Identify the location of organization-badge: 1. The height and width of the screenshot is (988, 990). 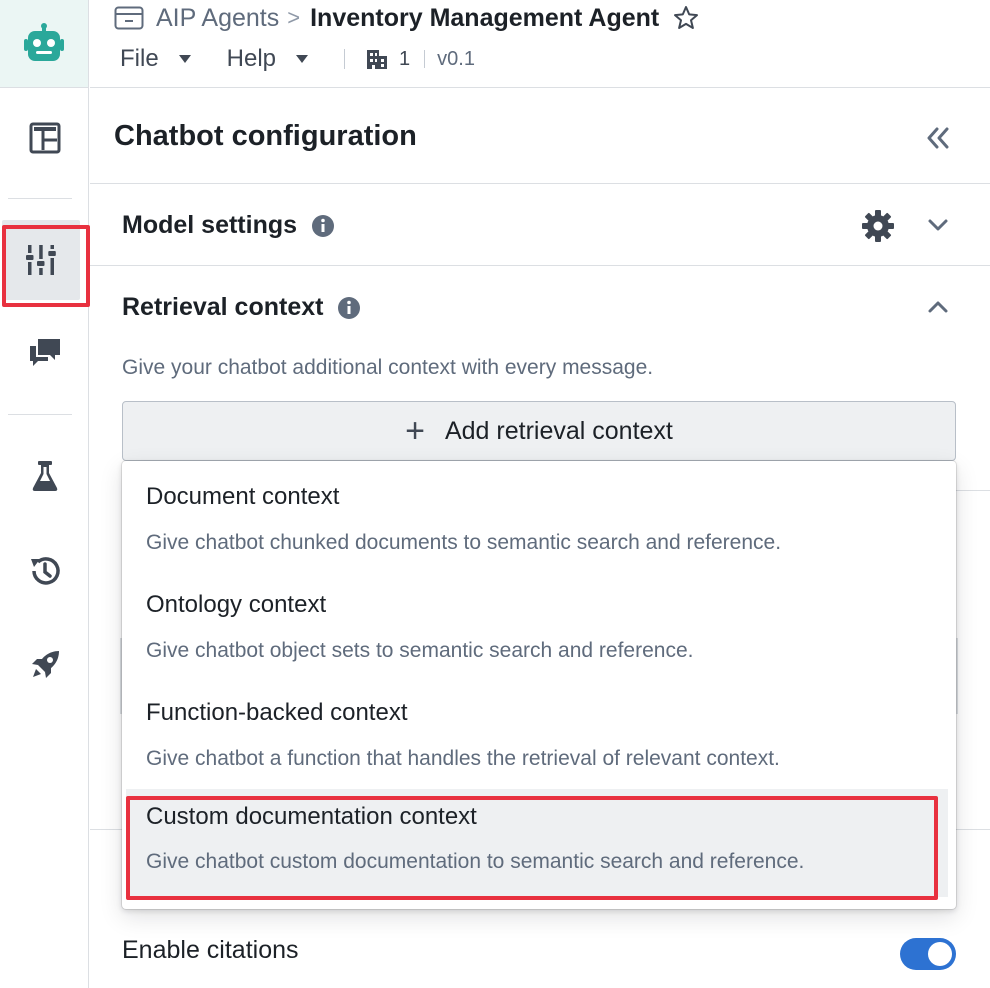
(387, 59).